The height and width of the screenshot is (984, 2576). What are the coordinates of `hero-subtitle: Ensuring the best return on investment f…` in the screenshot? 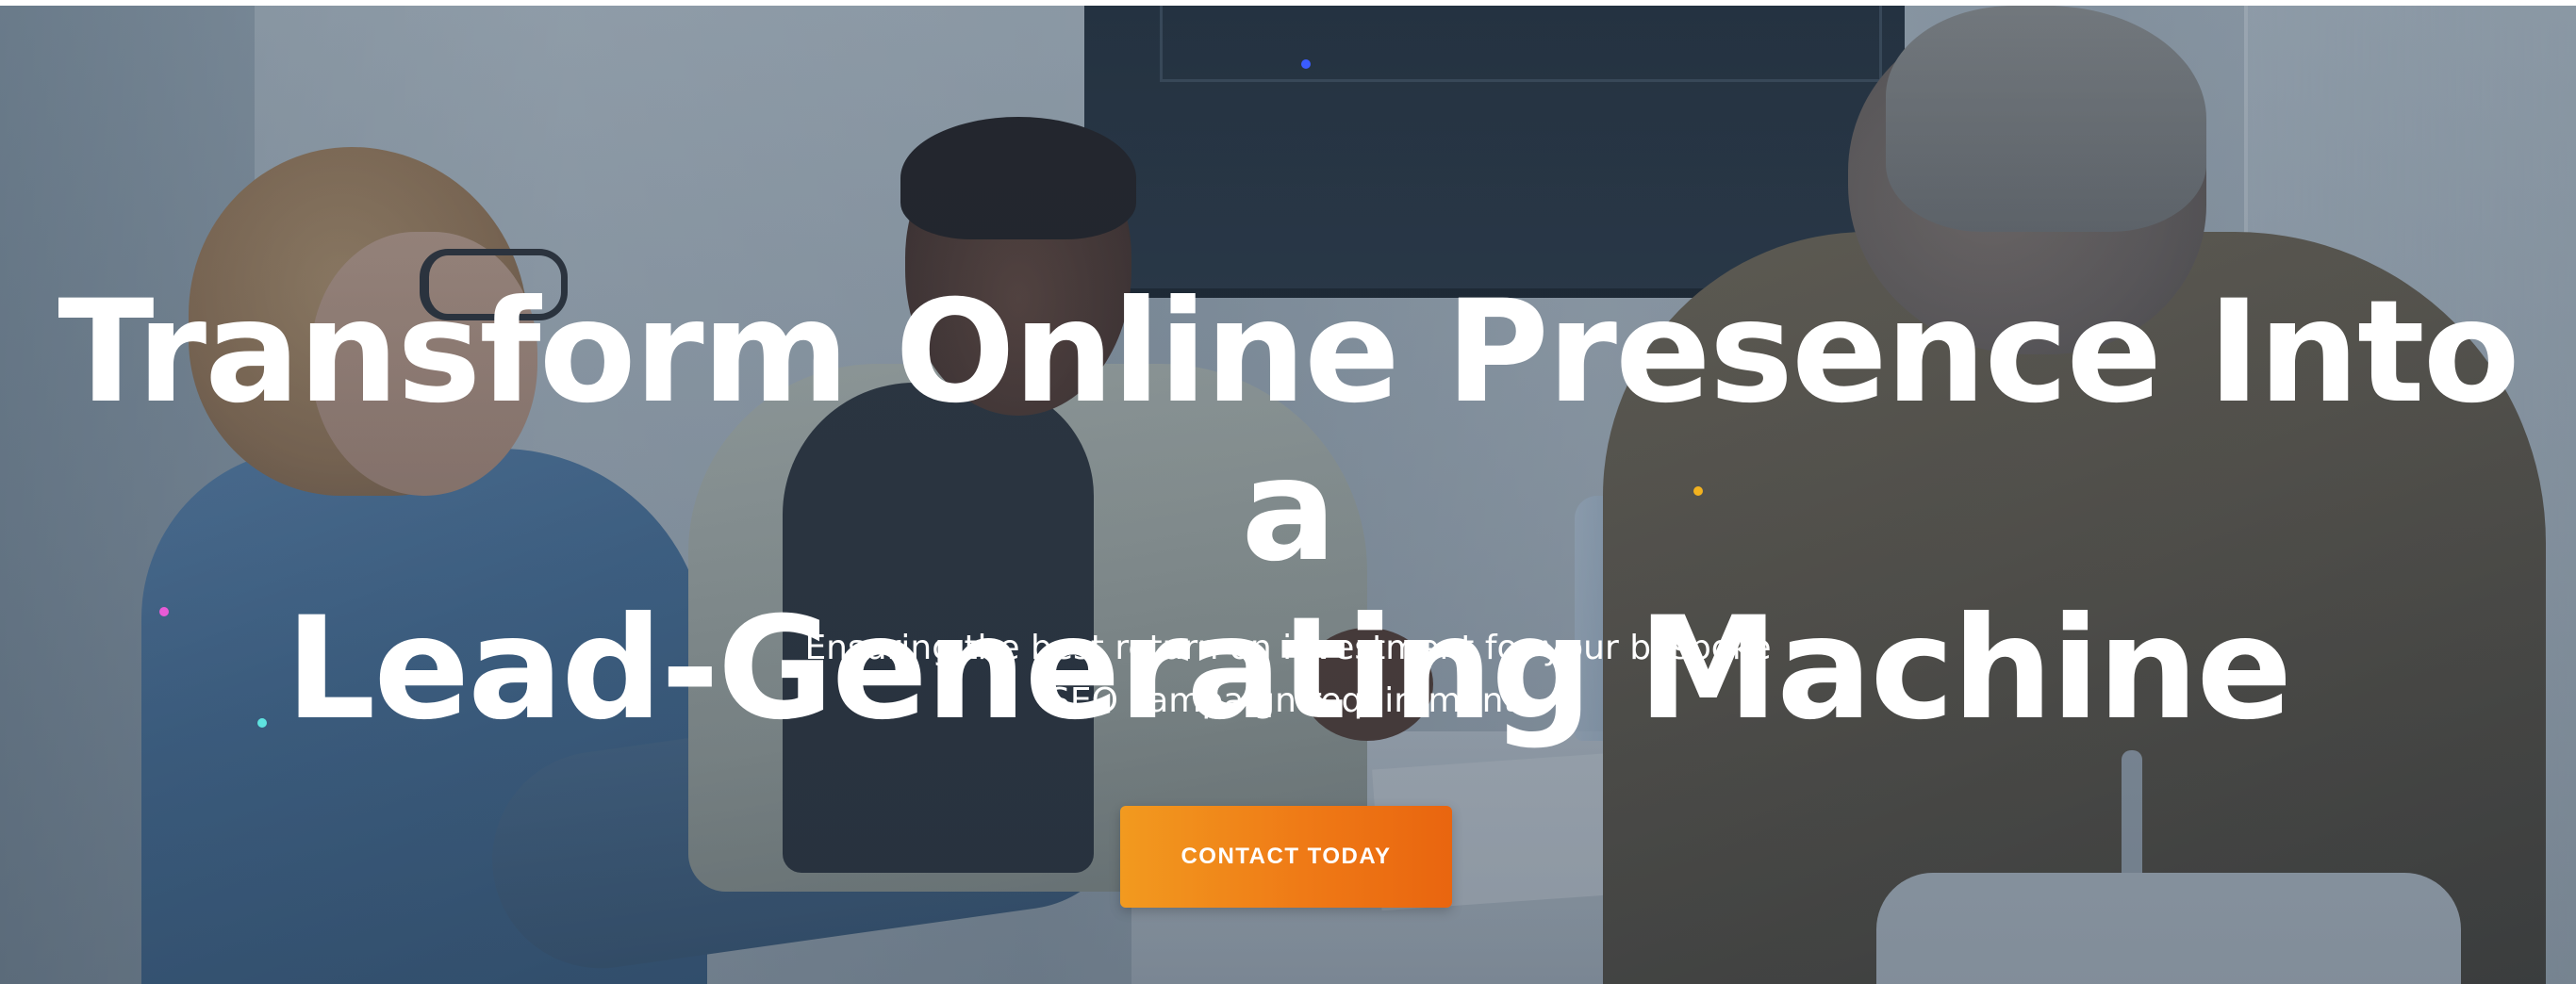 It's located at (1288, 675).